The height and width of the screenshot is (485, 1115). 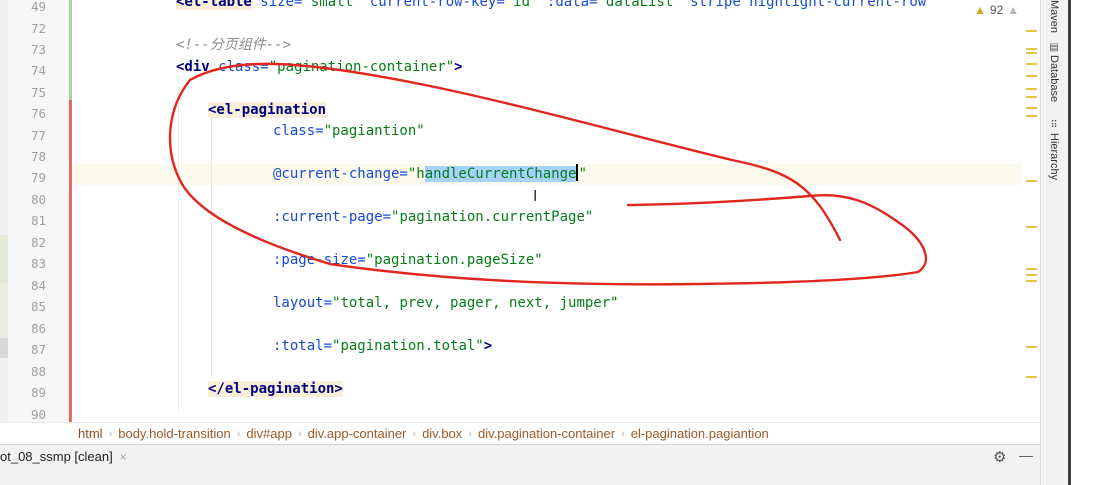 What do you see at coordinates (1054, 242) in the screenshot?
I see `right-tool-strip: Maven ▤ Database ⠿ Hierarchy` at bounding box center [1054, 242].